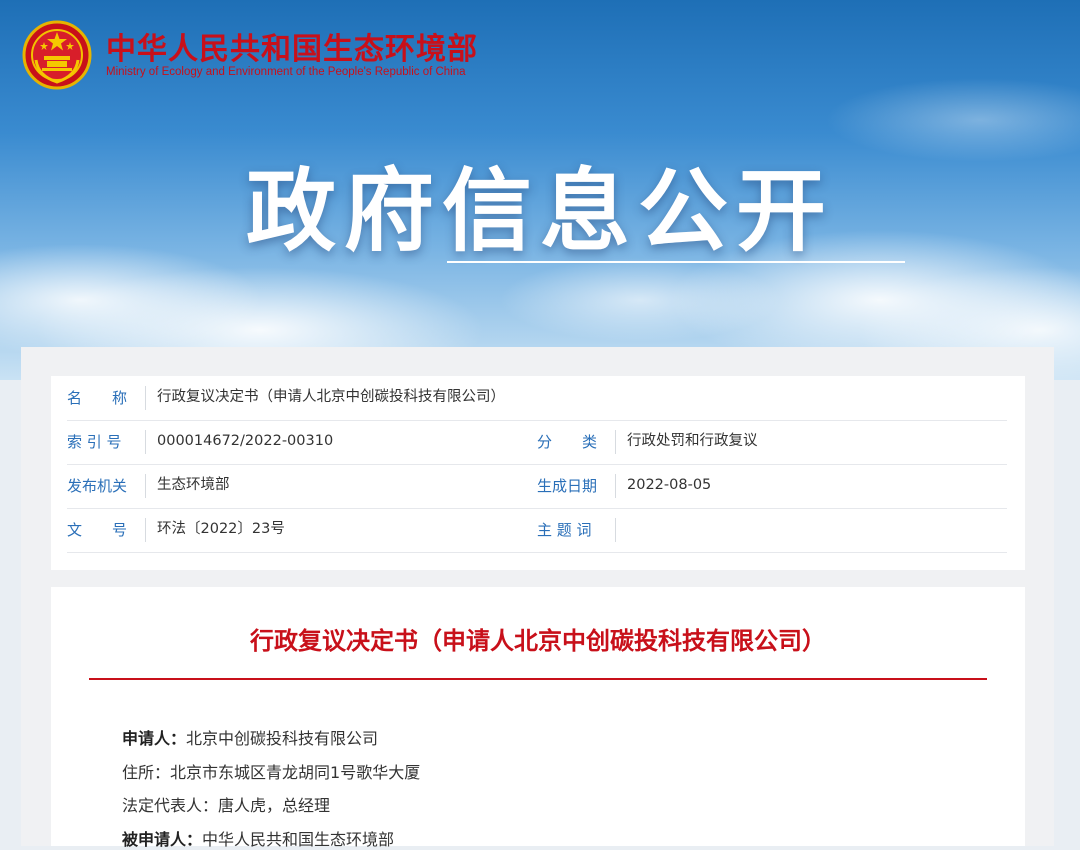 This screenshot has width=1080, height=850. I want to click on respondent-line: 被申请人：中华人民共和国生态环境部, so click(258, 838).